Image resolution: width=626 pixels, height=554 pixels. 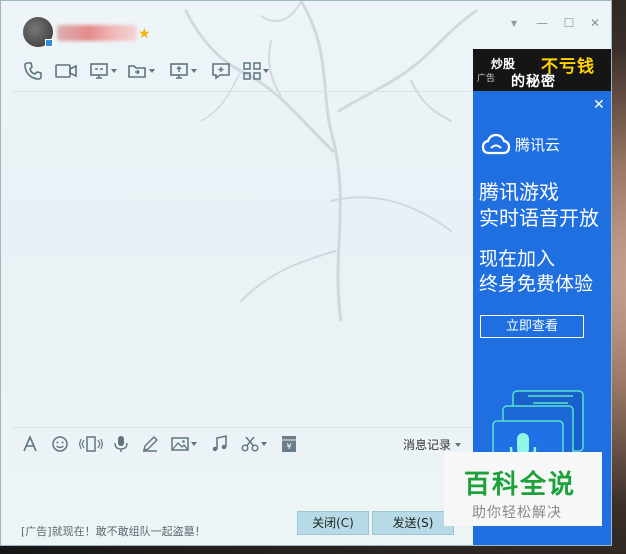 I want to click on image-icon, so click(x=184, y=444).